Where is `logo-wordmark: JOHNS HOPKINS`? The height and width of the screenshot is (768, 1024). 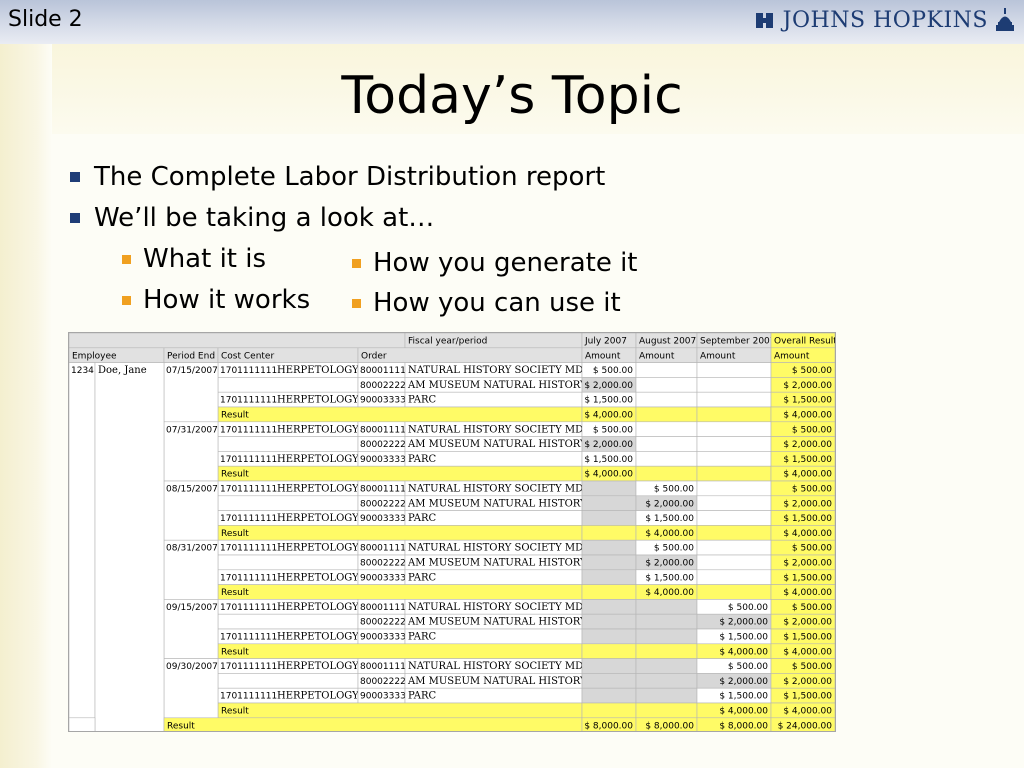
logo-wordmark: JOHNS HOPKINS is located at coordinates (885, 20).